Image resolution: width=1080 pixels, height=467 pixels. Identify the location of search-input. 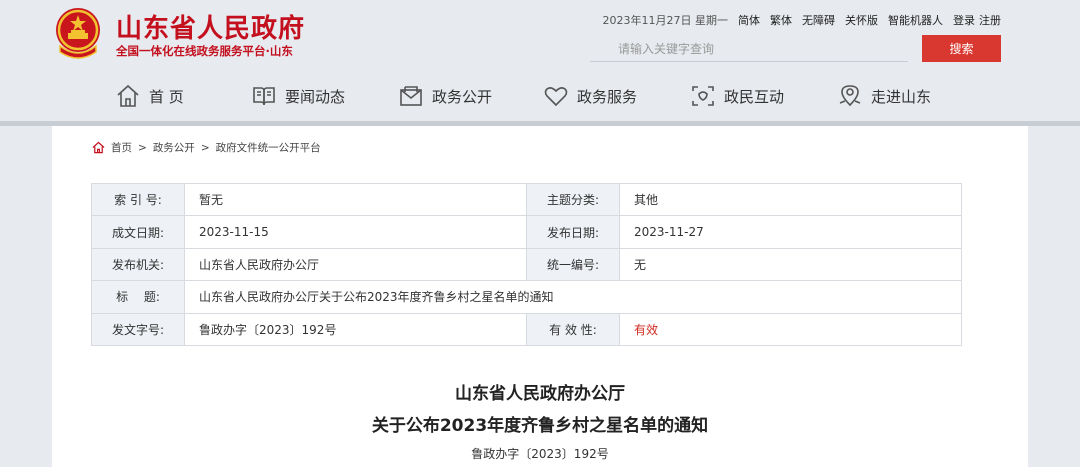
(749, 49).